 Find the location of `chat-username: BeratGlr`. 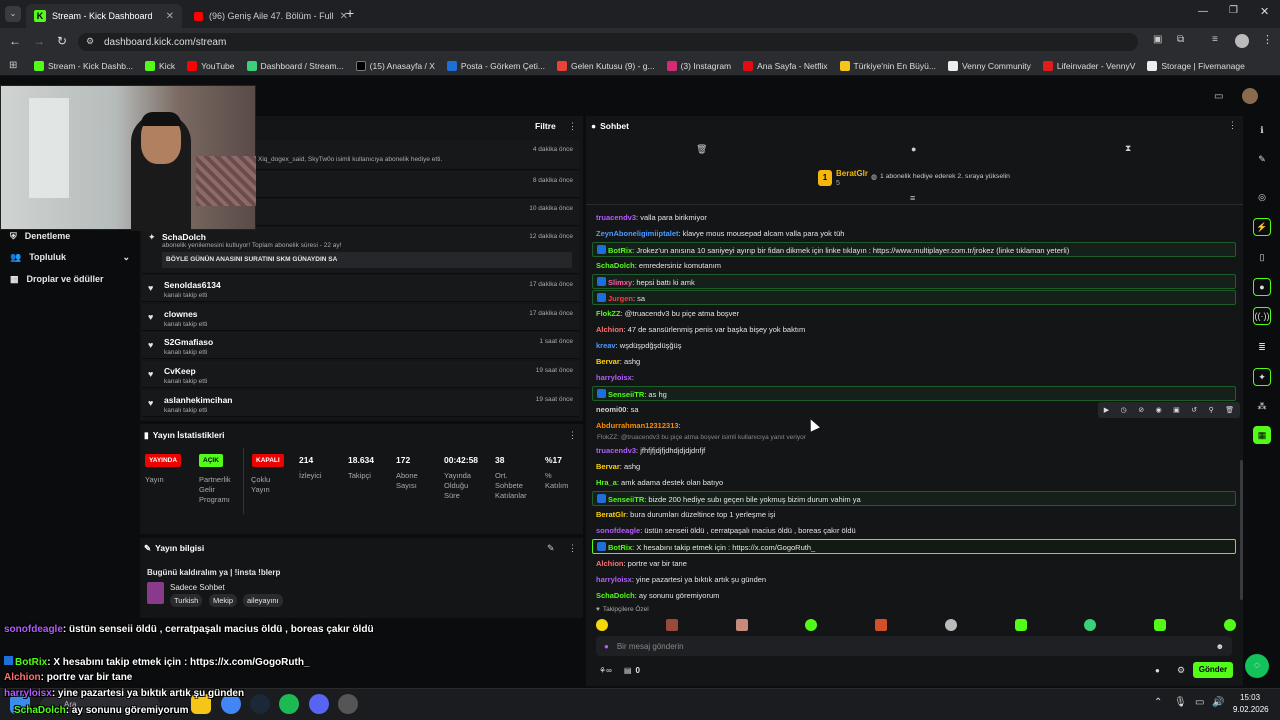

chat-username: BeratGlr is located at coordinates (611, 514).